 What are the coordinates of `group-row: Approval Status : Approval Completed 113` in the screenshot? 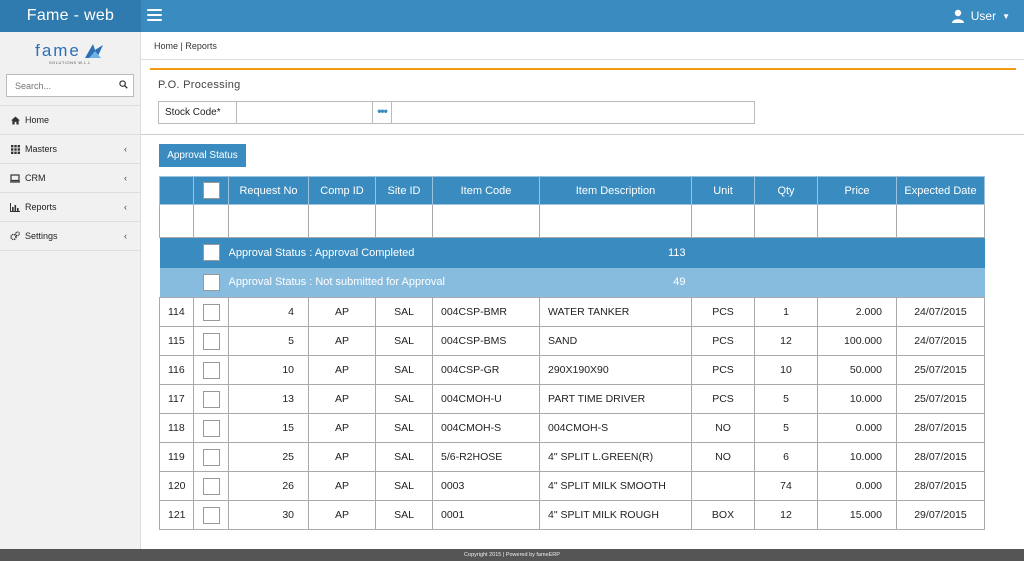 It's located at (572, 252).